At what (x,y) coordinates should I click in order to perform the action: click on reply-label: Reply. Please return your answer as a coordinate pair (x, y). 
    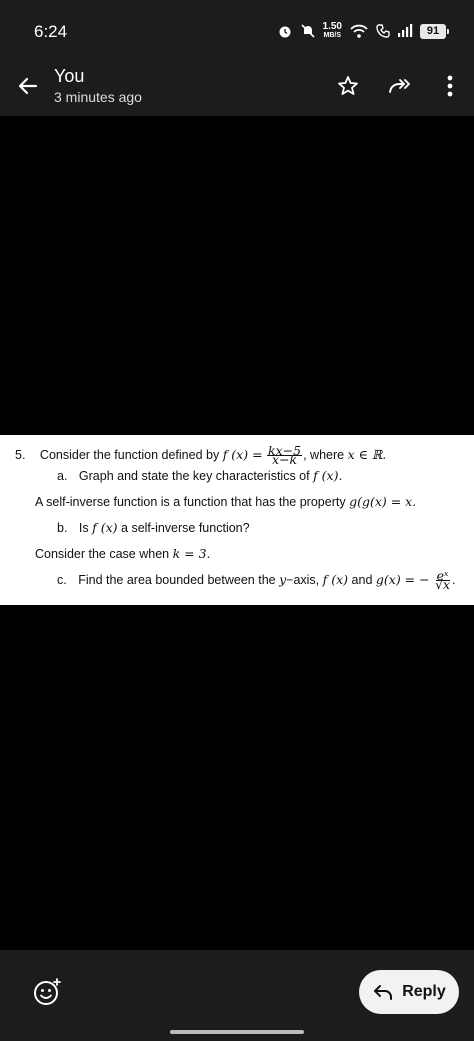
    Looking at the image, I should click on (424, 991).